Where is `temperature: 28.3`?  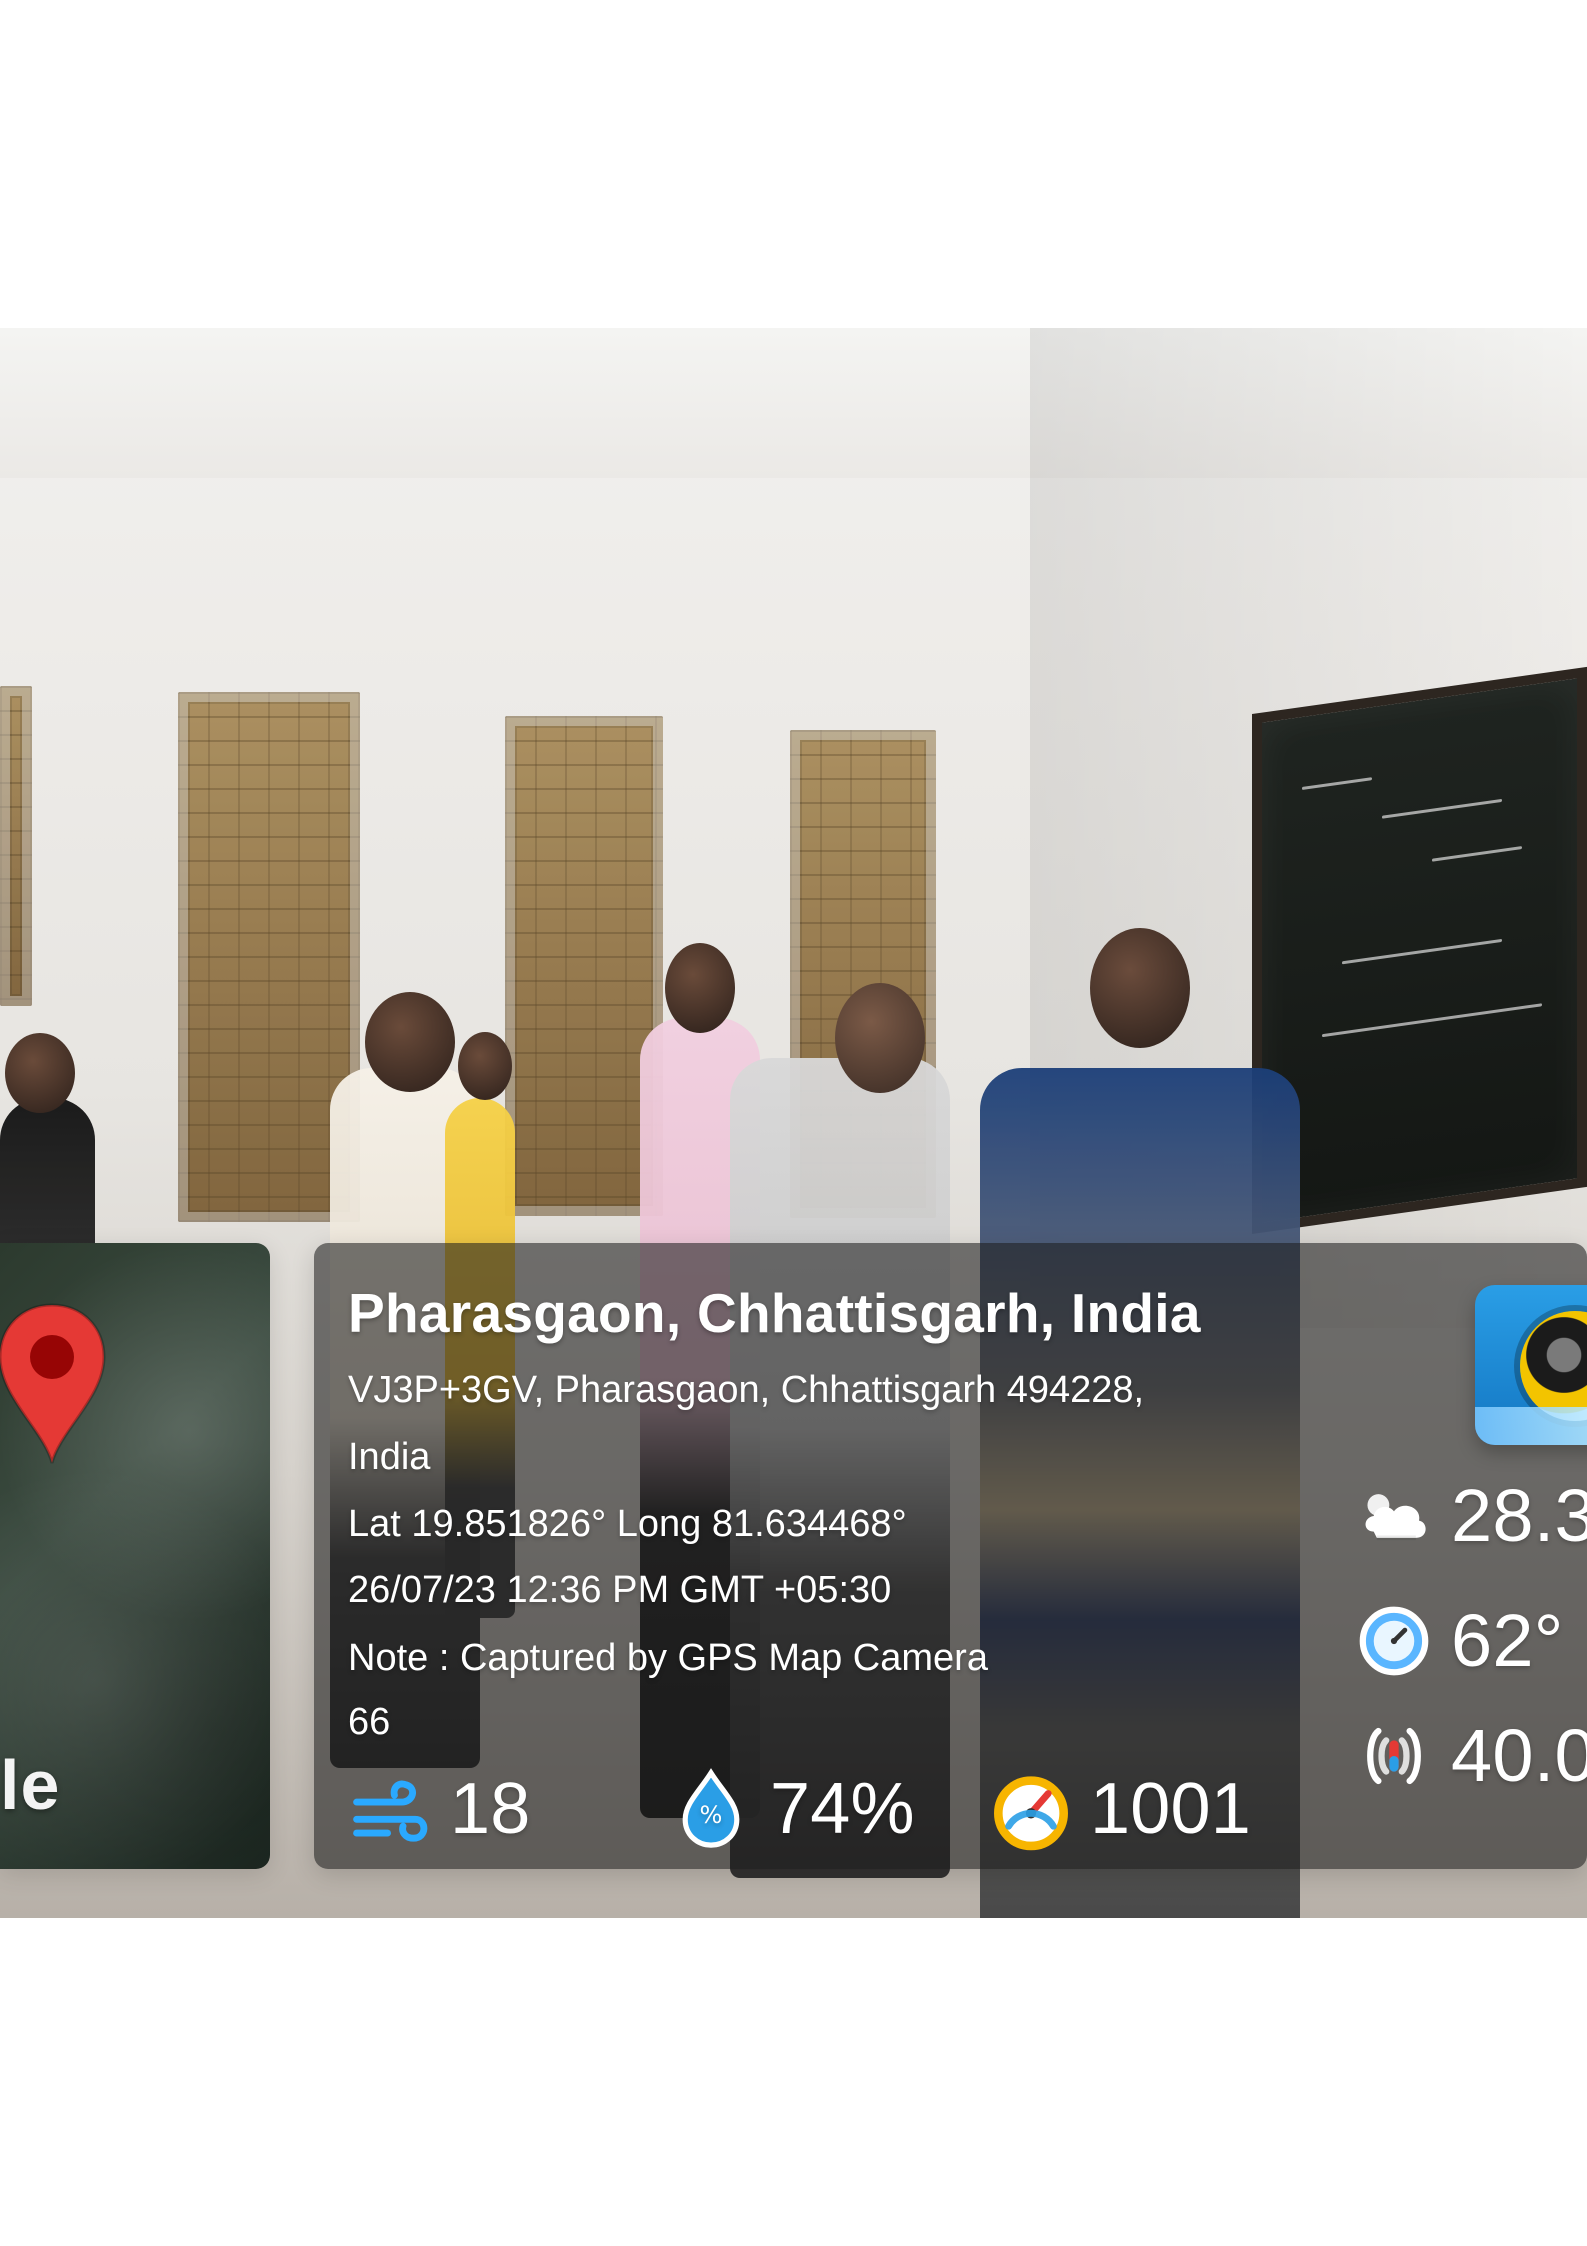
temperature: 28.3 is located at coordinates (1471, 1515).